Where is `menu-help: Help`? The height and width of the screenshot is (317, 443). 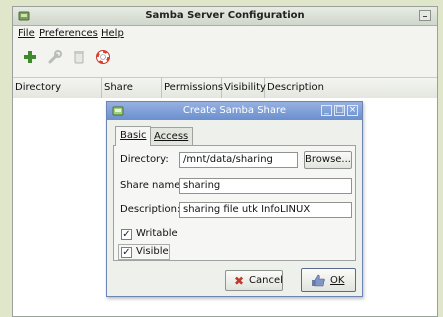 menu-help: Help is located at coordinates (112, 33).